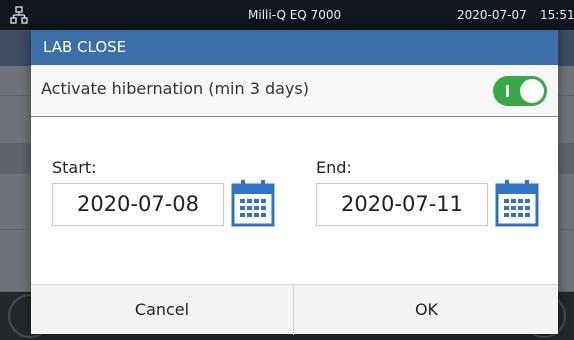  Describe the element at coordinates (507, 91) in the screenshot. I see `toggle-on-indicator` at that location.